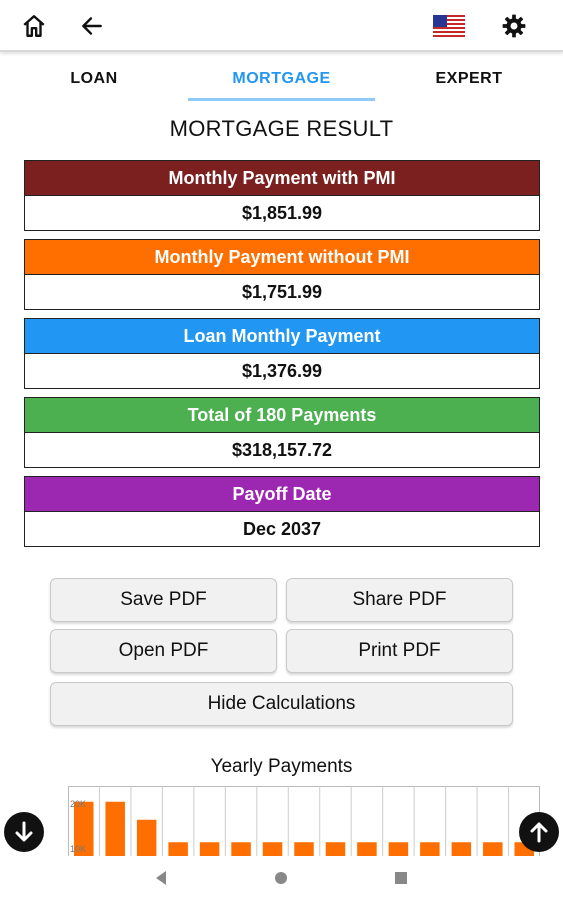 The width and height of the screenshot is (563, 900). I want to click on result-card-total-payments: Total of 180 Payments $318,157.72, so click(282, 432).